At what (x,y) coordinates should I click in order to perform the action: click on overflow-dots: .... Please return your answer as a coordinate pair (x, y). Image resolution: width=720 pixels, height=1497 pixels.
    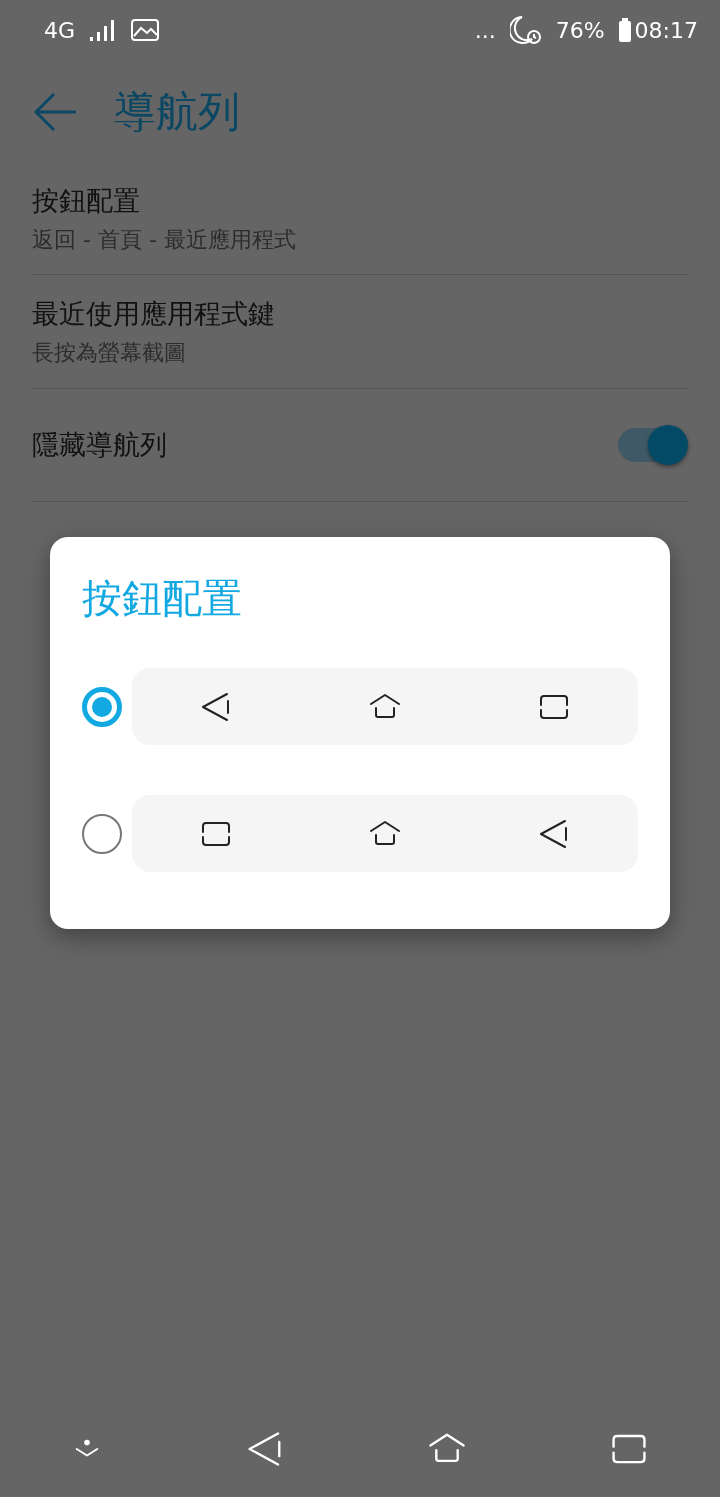
    Looking at the image, I should click on (485, 30).